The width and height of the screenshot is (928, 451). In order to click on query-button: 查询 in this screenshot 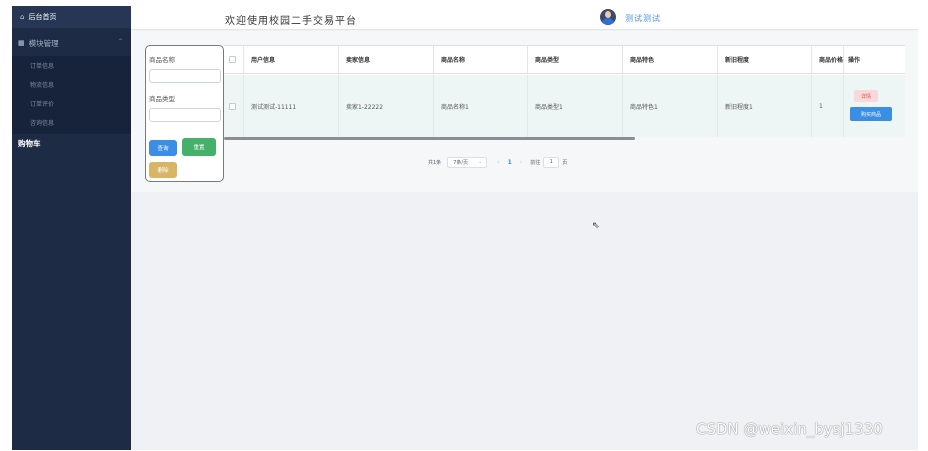, I will do `click(163, 148)`.